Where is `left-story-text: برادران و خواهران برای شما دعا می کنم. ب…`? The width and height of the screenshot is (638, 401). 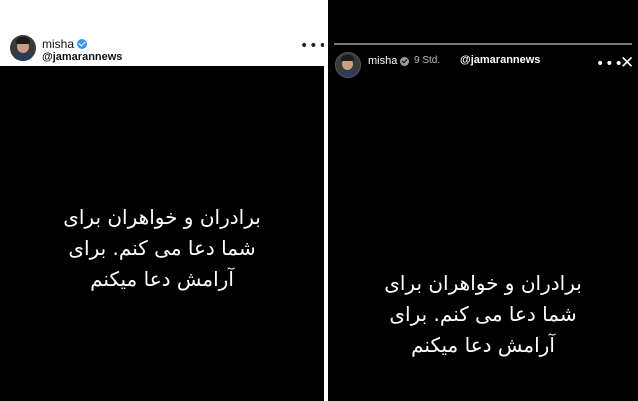 left-story-text: برادران و خواهران برای شما دعا می کنم. ب… is located at coordinates (162, 248).